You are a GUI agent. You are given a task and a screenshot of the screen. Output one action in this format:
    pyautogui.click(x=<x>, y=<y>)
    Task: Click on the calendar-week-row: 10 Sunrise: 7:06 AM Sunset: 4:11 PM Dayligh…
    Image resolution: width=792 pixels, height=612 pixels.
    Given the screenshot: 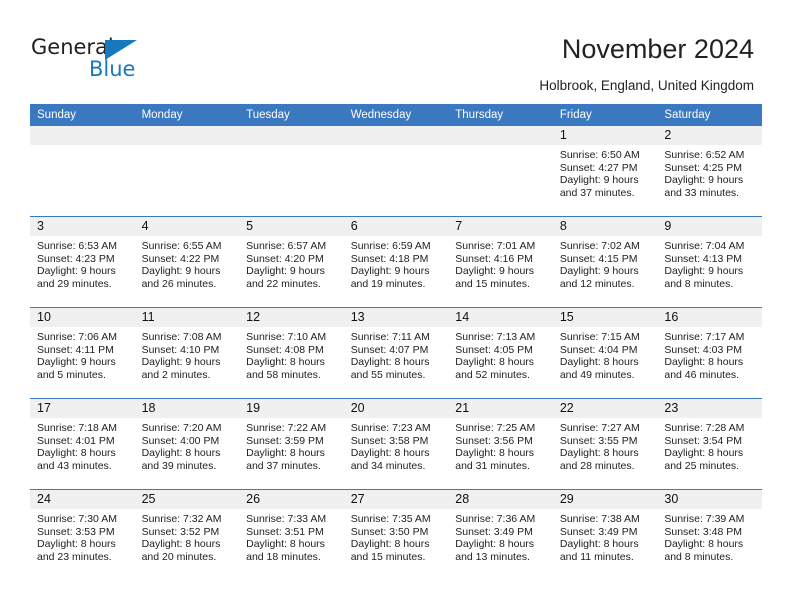 What is the action you would take?
    pyautogui.click(x=396, y=353)
    